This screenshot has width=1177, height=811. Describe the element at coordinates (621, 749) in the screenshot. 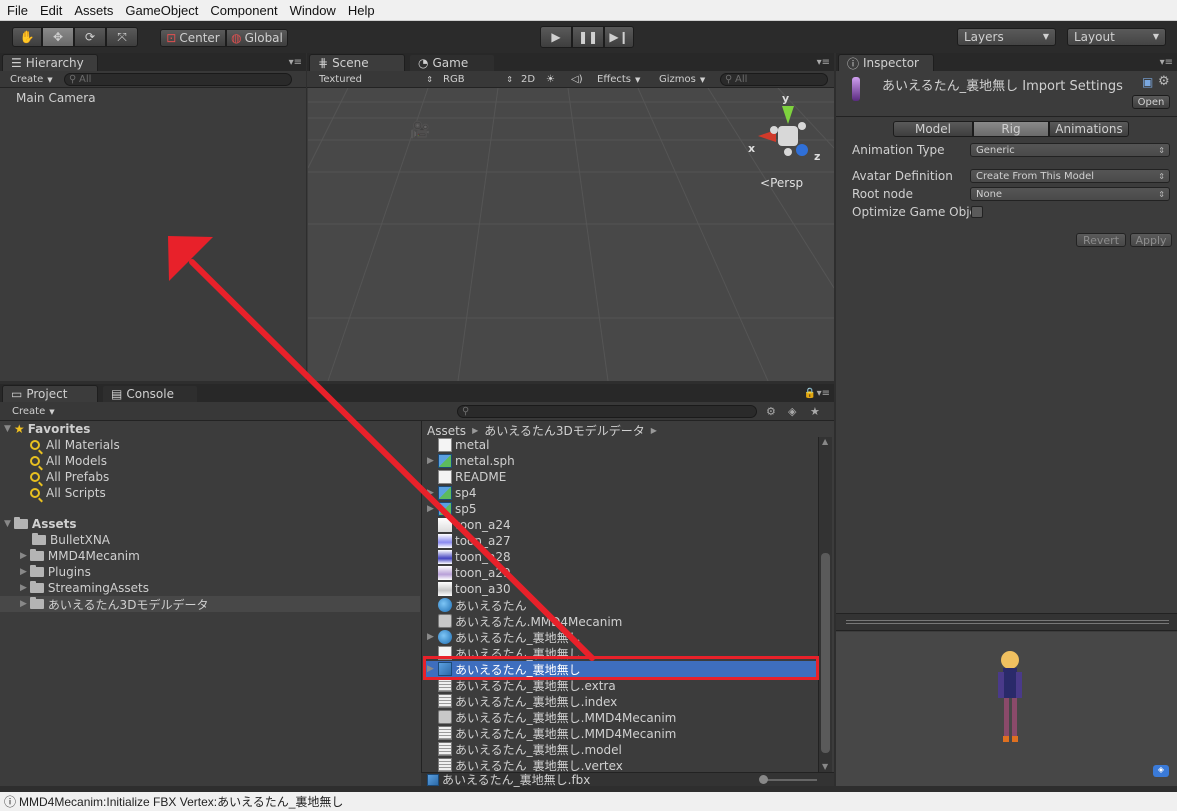

I see `file-item: あいえるたん_裏地無し.model` at that location.